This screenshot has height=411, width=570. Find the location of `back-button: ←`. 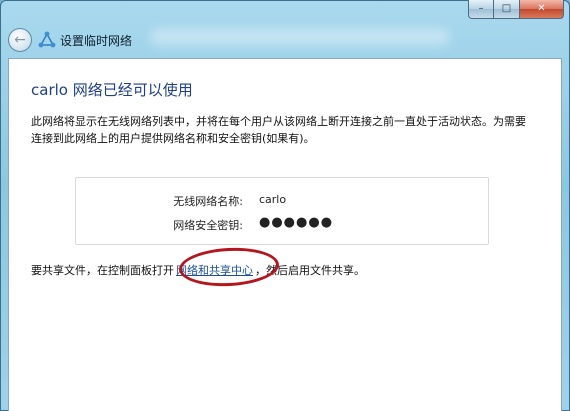

back-button: ← is located at coordinates (20, 40).